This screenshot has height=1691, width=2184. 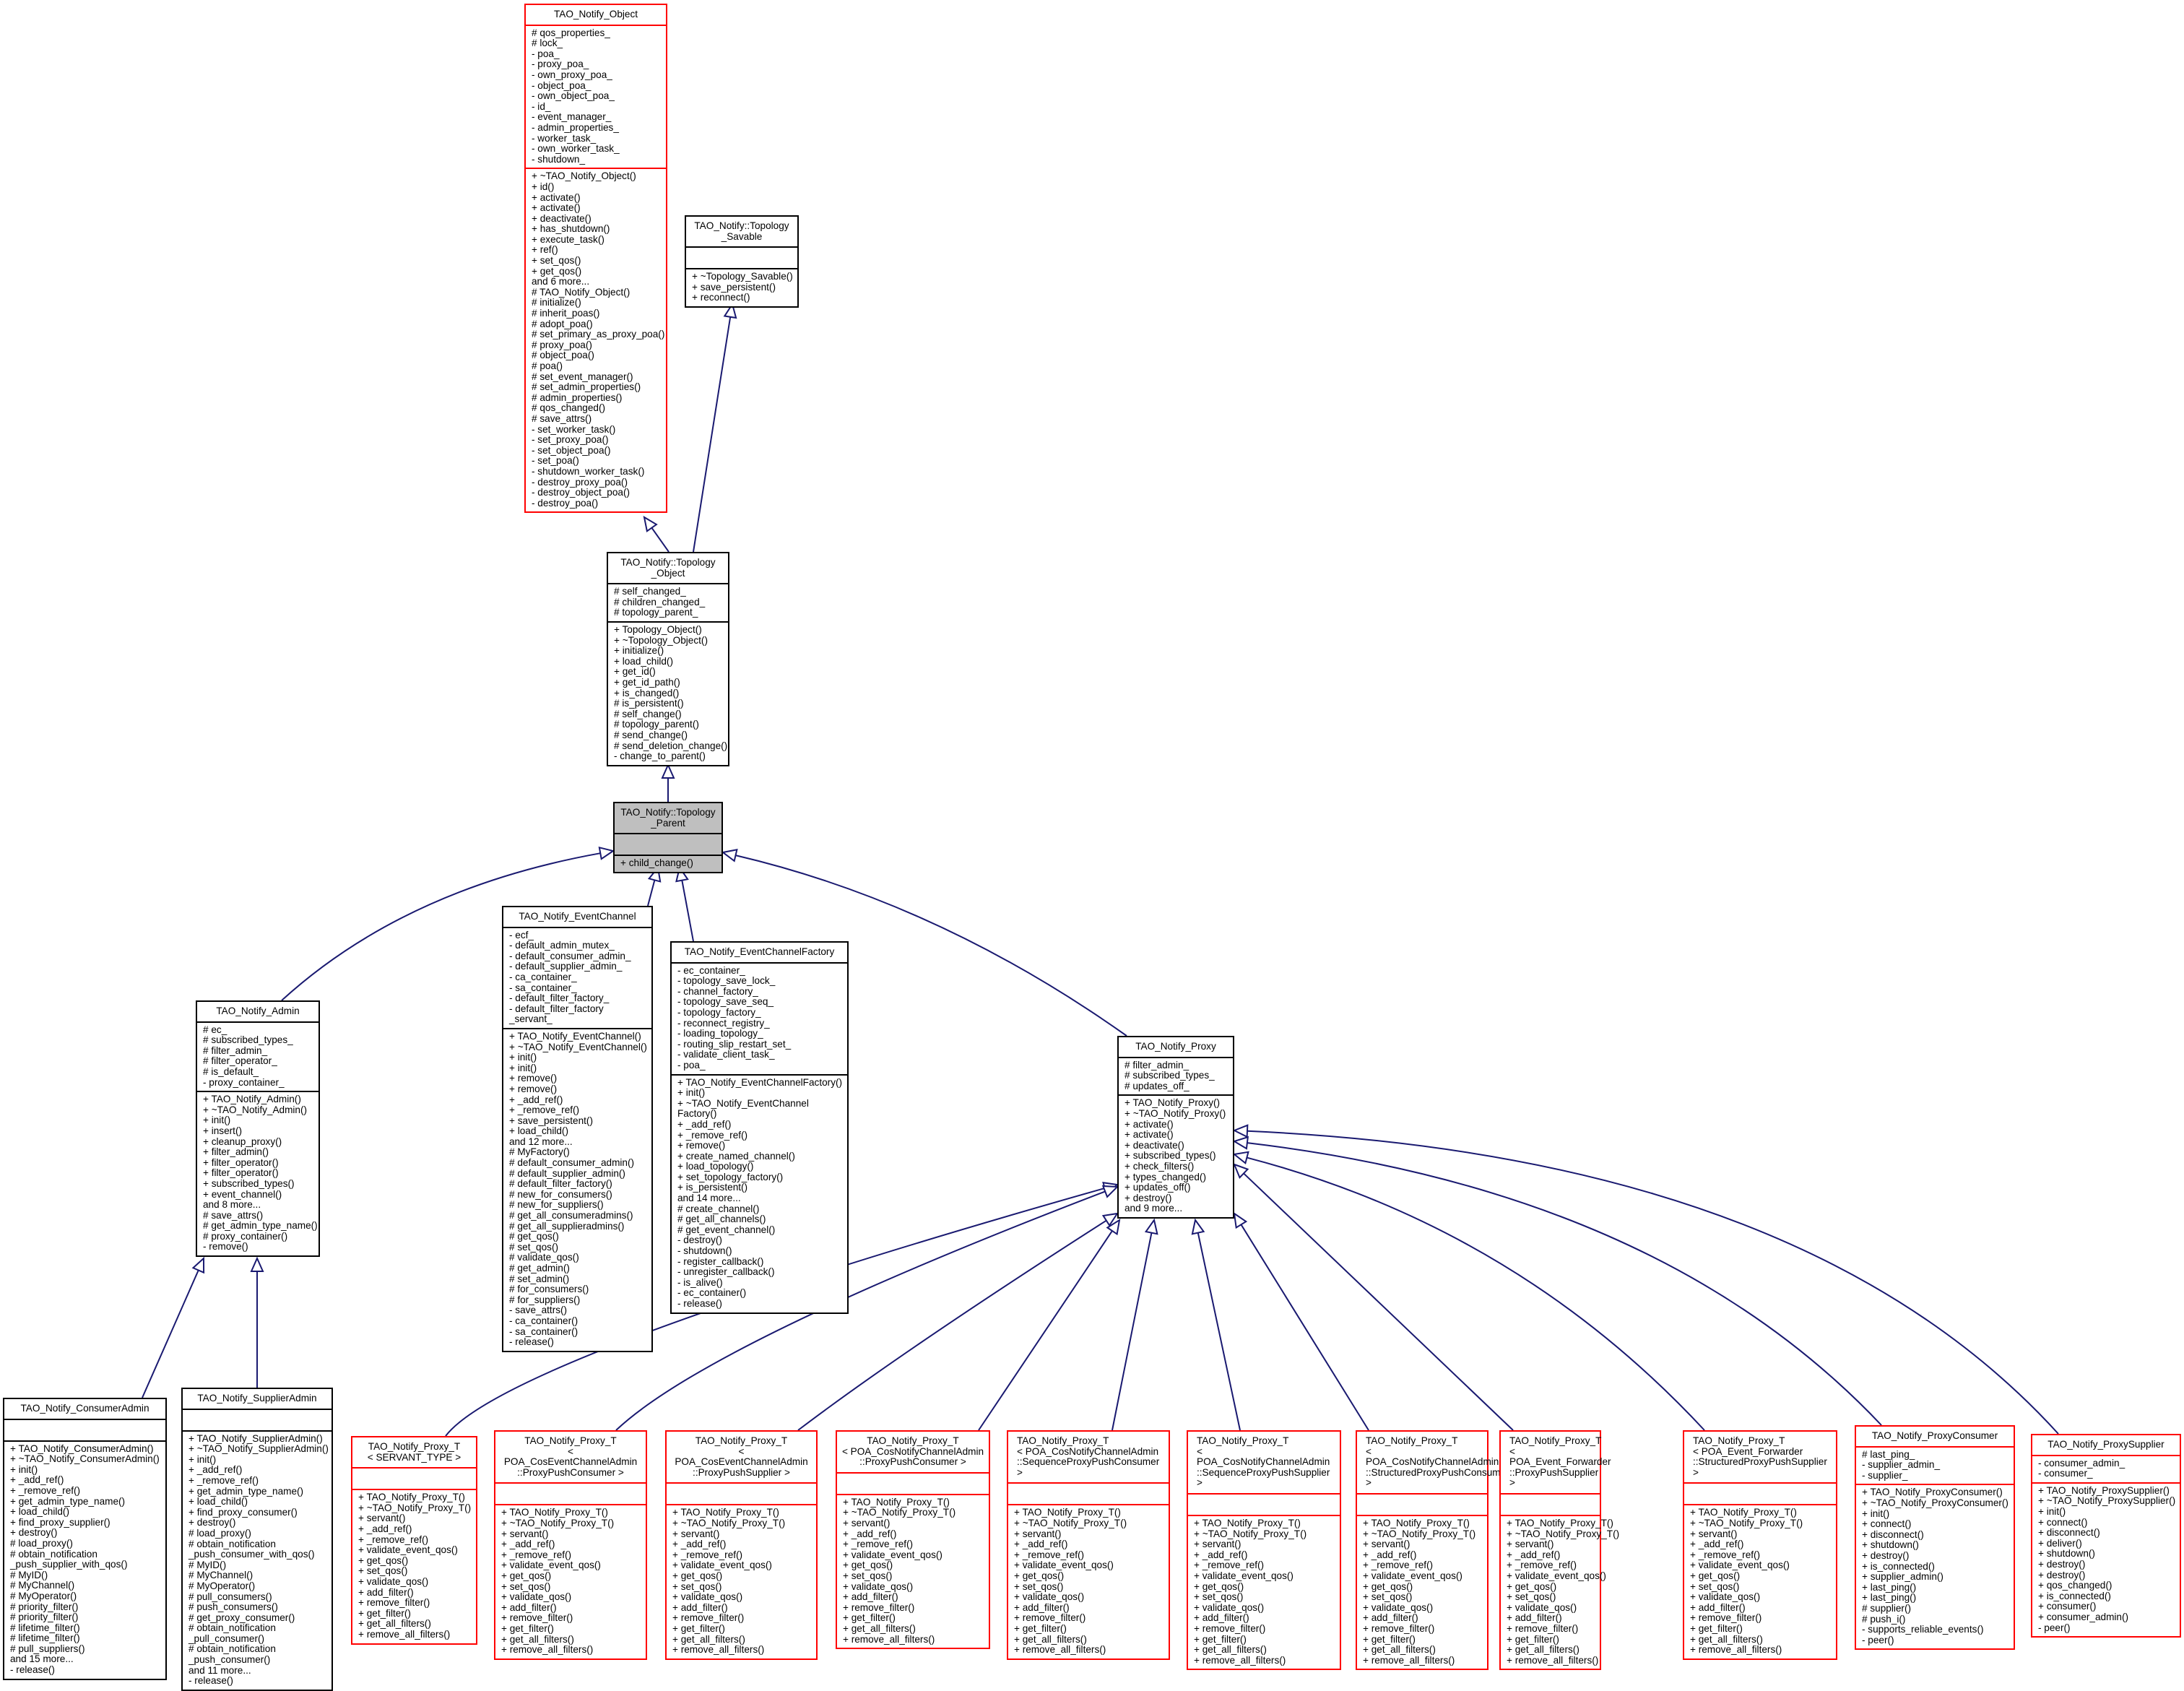 I want to click on method: - release(), so click(x=257, y=1681).